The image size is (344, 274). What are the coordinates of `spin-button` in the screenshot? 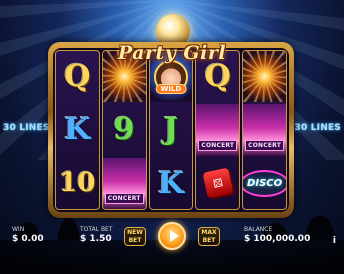 It's located at (172, 236).